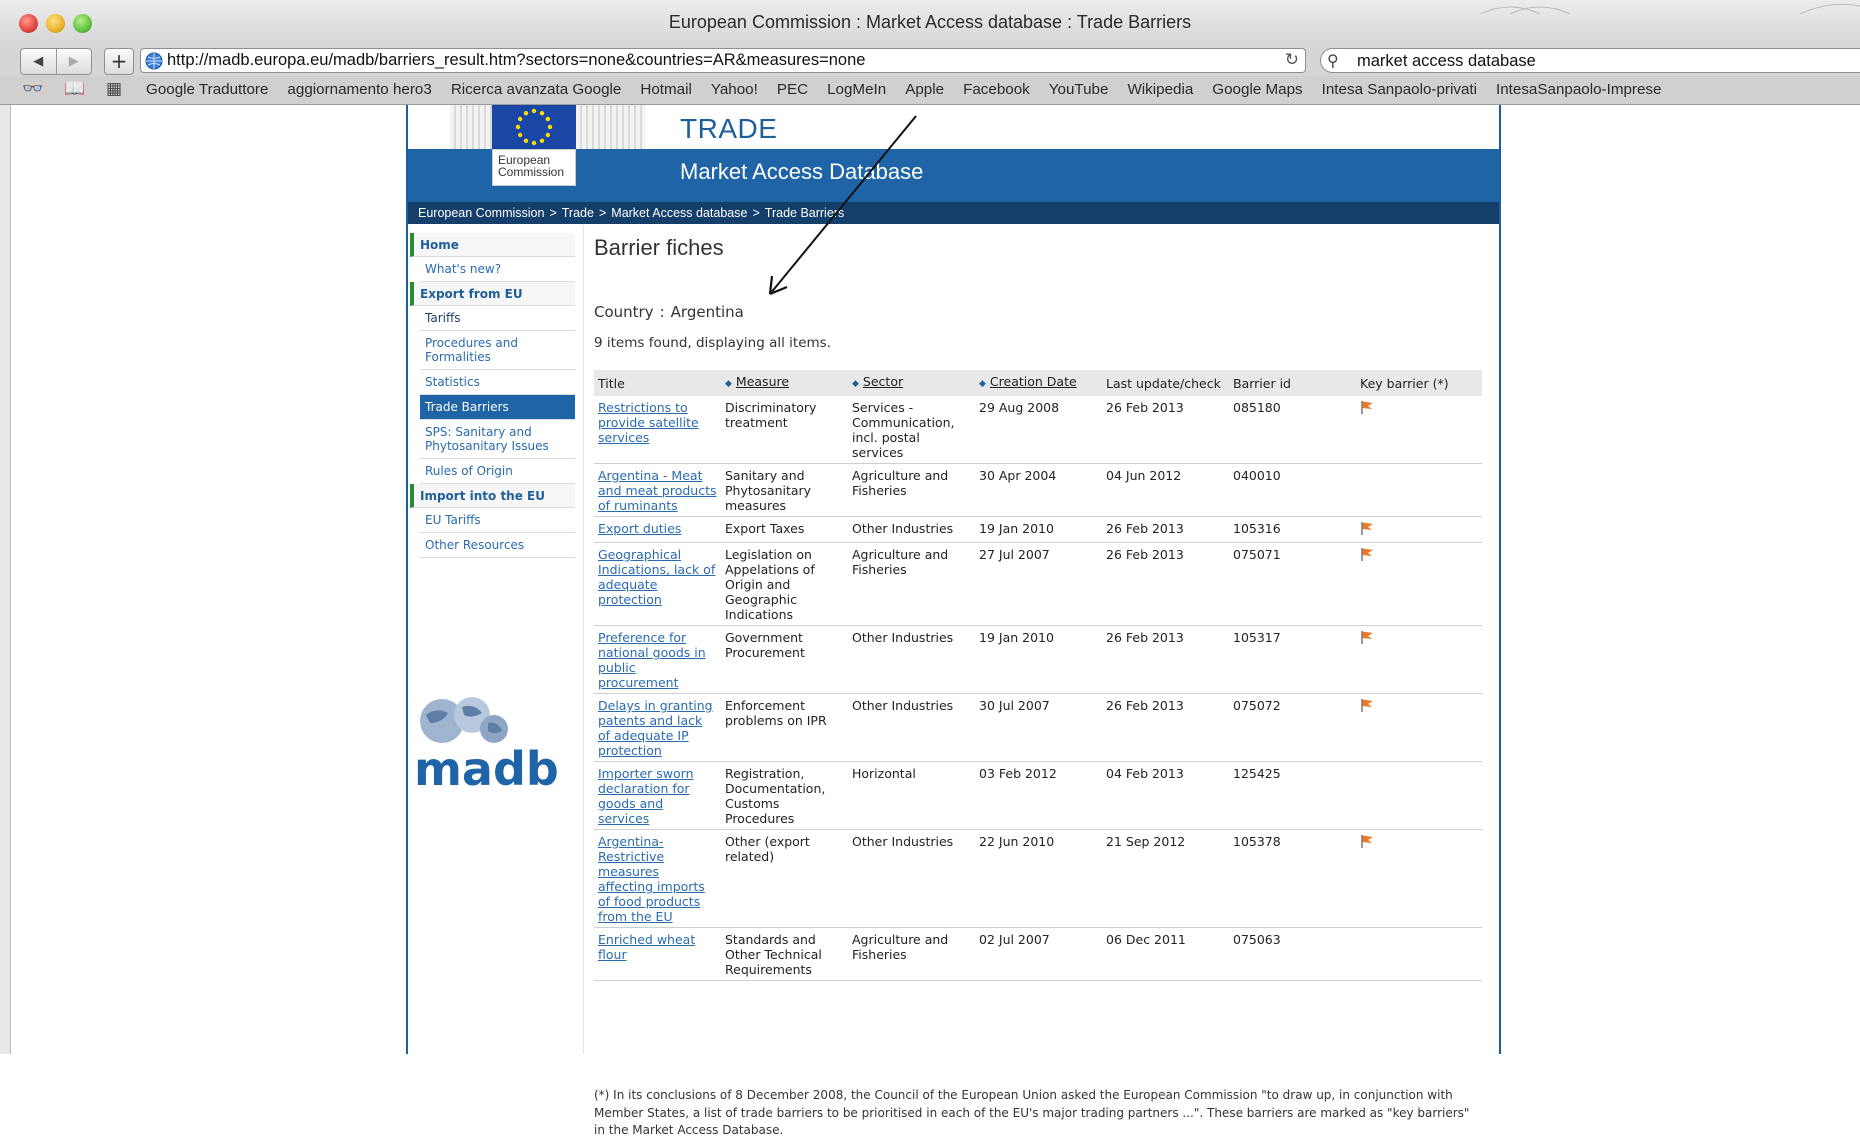  What do you see at coordinates (996, 89) in the screenshot?
I see `bookmark-item: Facebook` at bounding box center [996, 89].